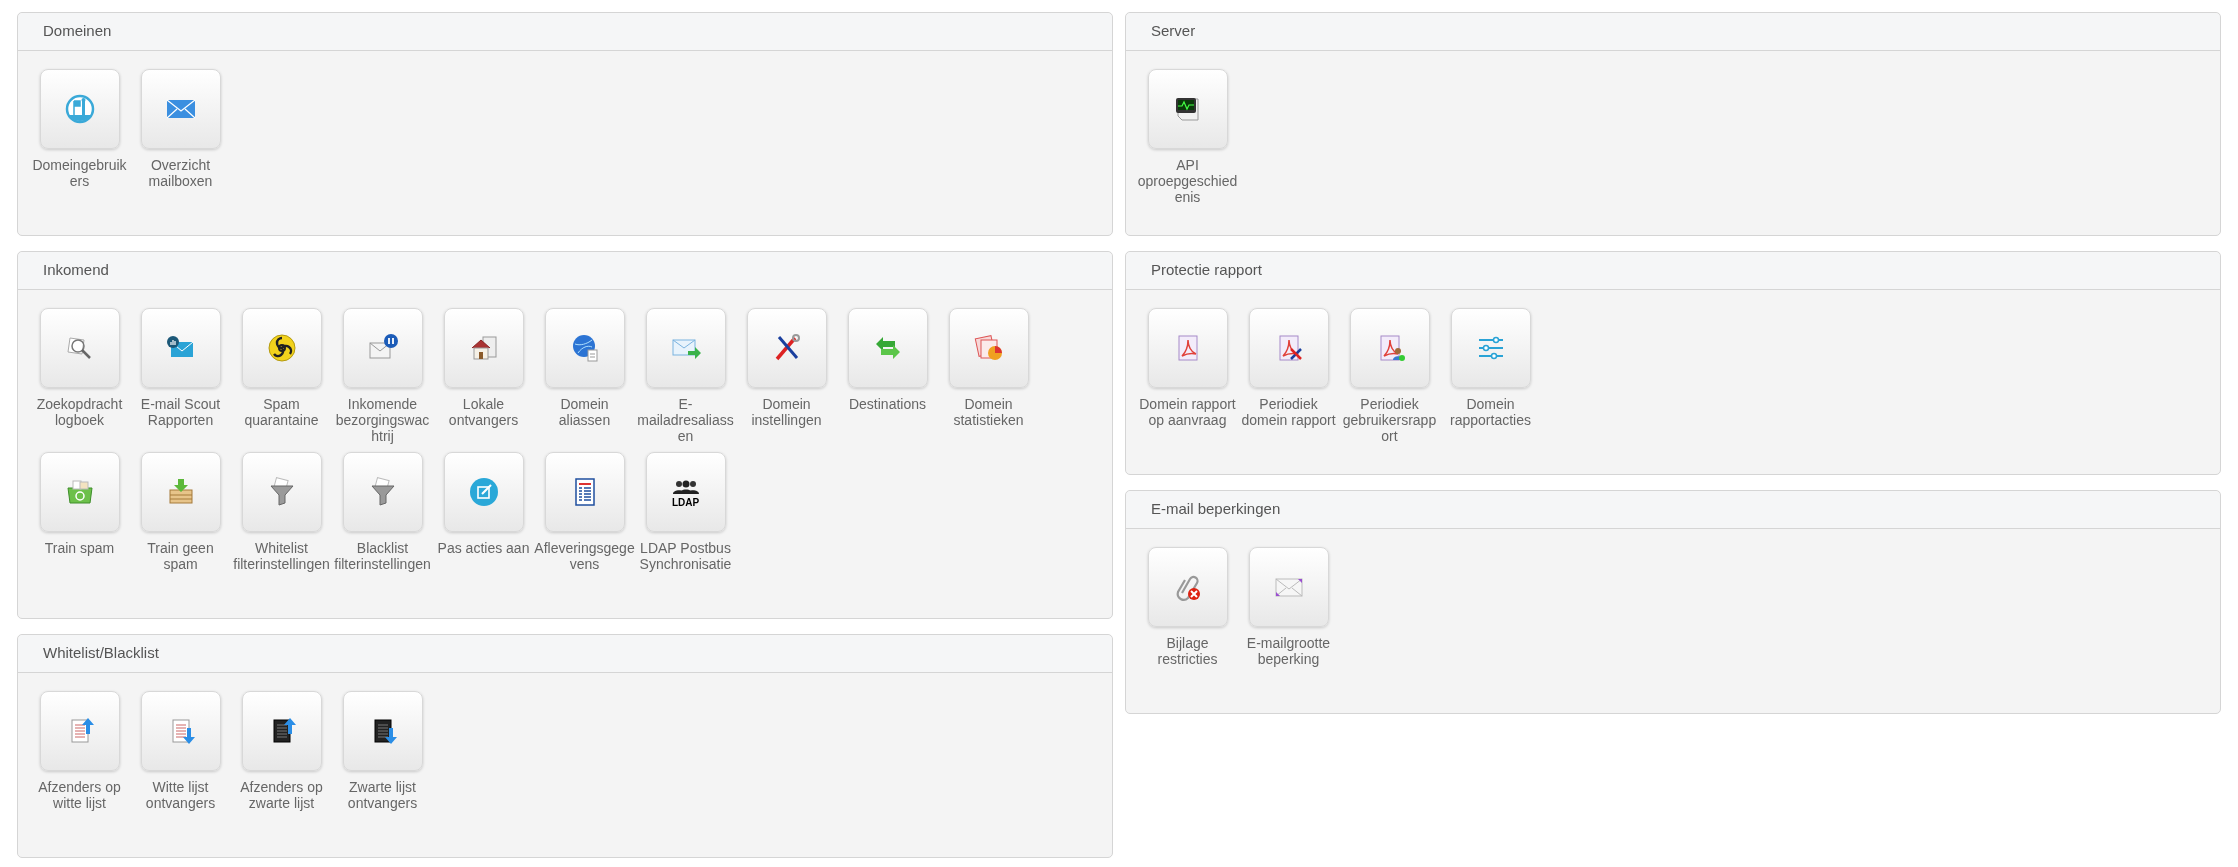 The width and height of the screenshot is (2238, 867). I want to click on panel-title: Whitelist/Blacklist, so click(101, 653).